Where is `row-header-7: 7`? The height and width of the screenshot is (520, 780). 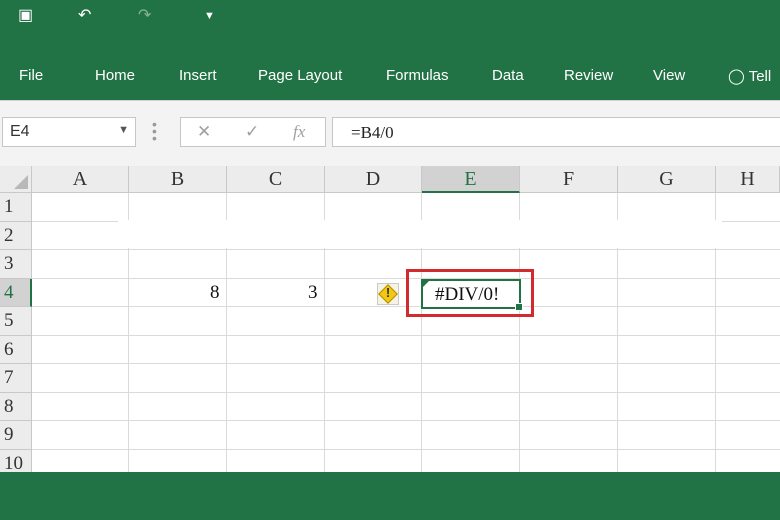 row-header-7: 7 is located at coordinates (16, 378).